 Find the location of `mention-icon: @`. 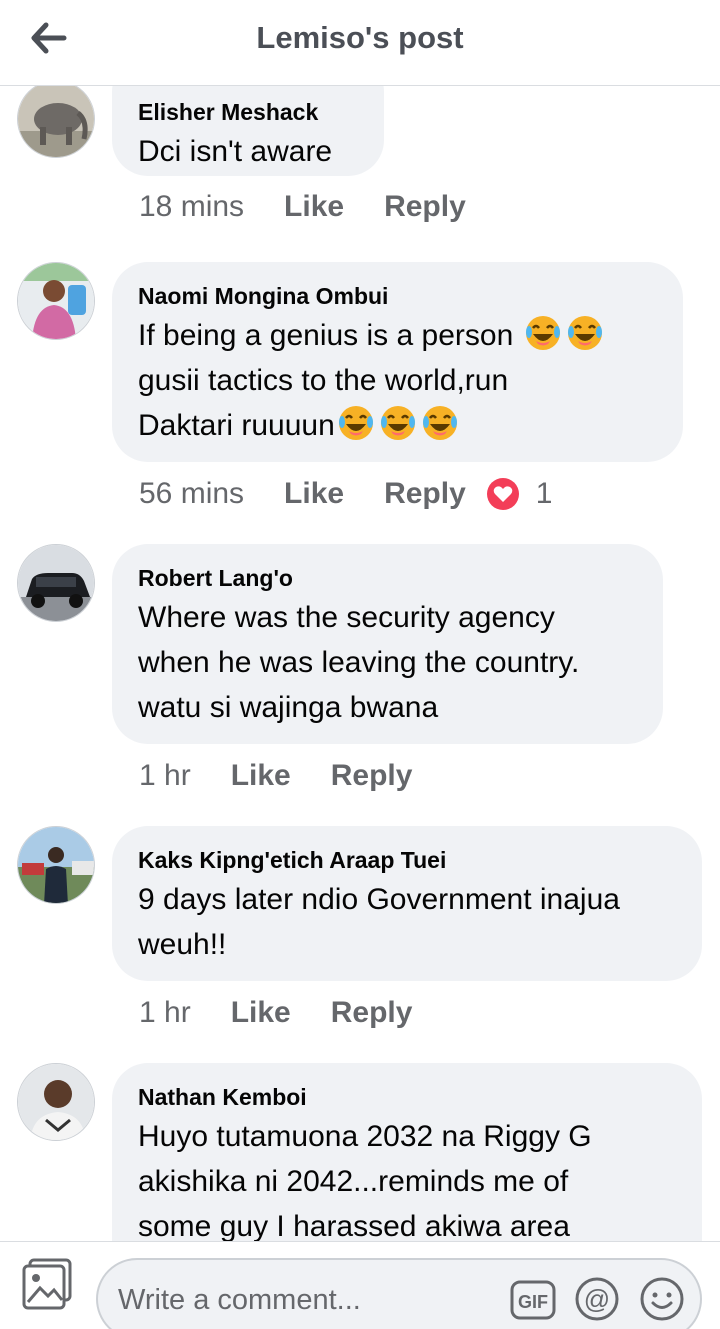

mention-icon: @ is located at coordinates (597, 1299).